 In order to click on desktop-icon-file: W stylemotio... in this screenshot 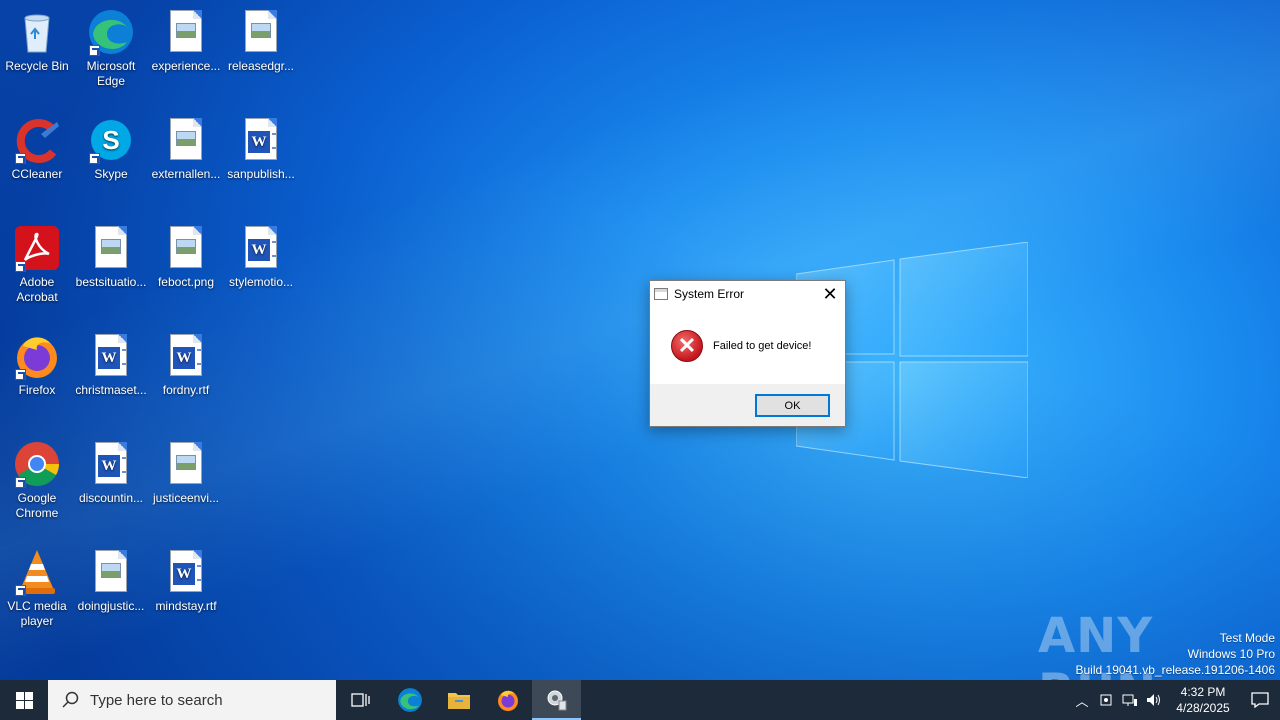, I will do `click(261, 257)`.